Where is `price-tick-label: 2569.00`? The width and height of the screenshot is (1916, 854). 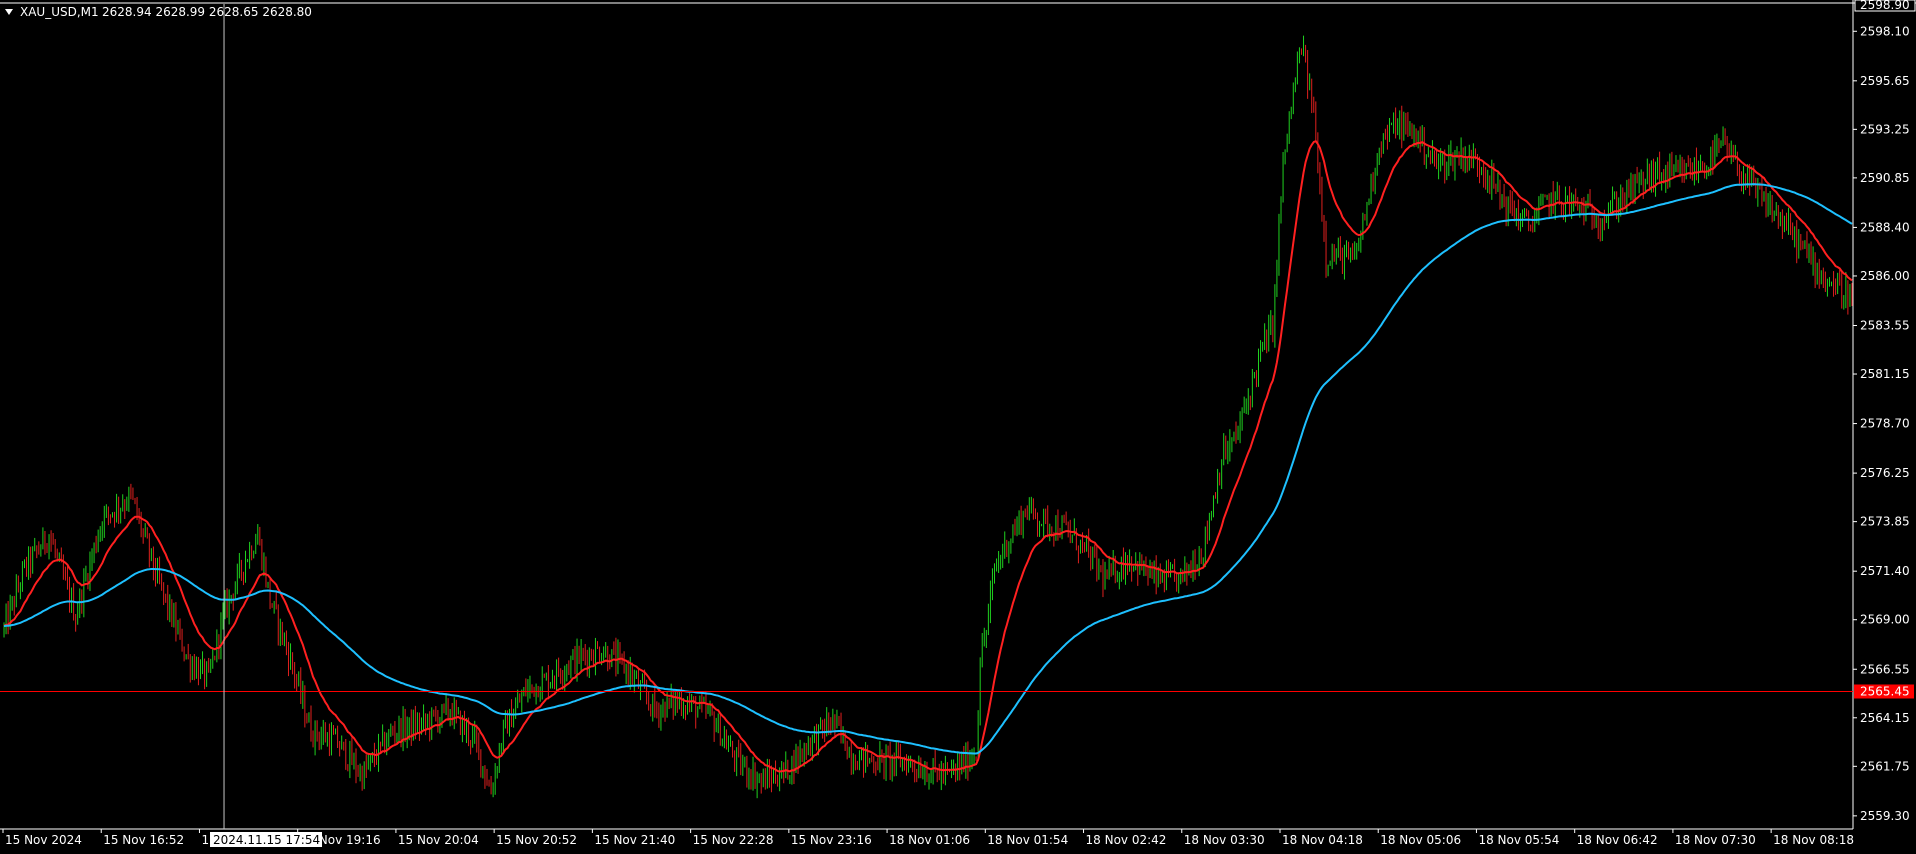
price-tick-label: 2569.00 is located at coordinates (1885, 620).